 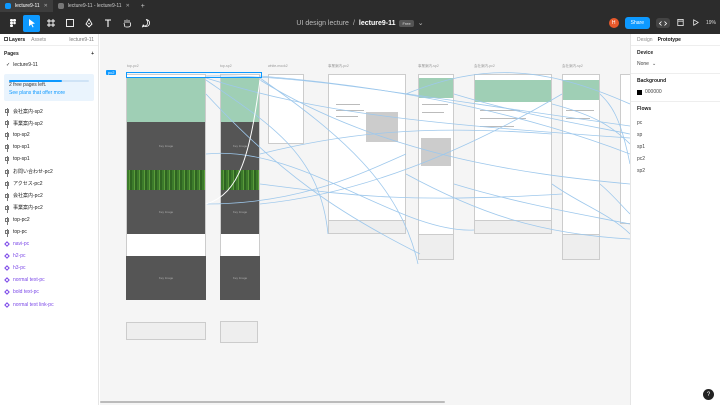 I want to click on frame-tool-button, so click(x=50, y=23).